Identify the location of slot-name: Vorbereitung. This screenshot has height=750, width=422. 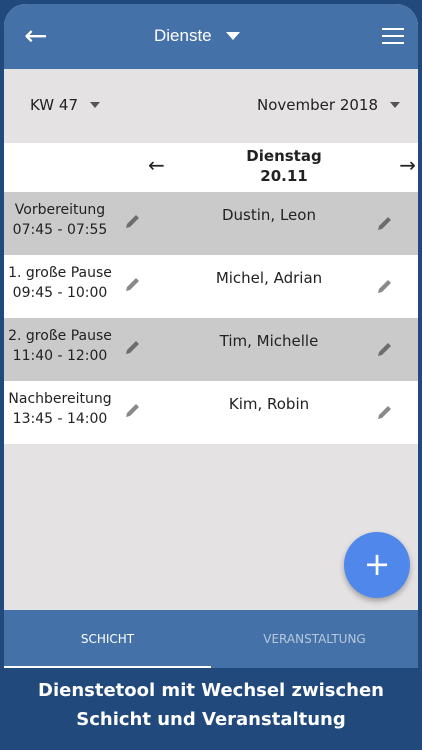
(60, 210).